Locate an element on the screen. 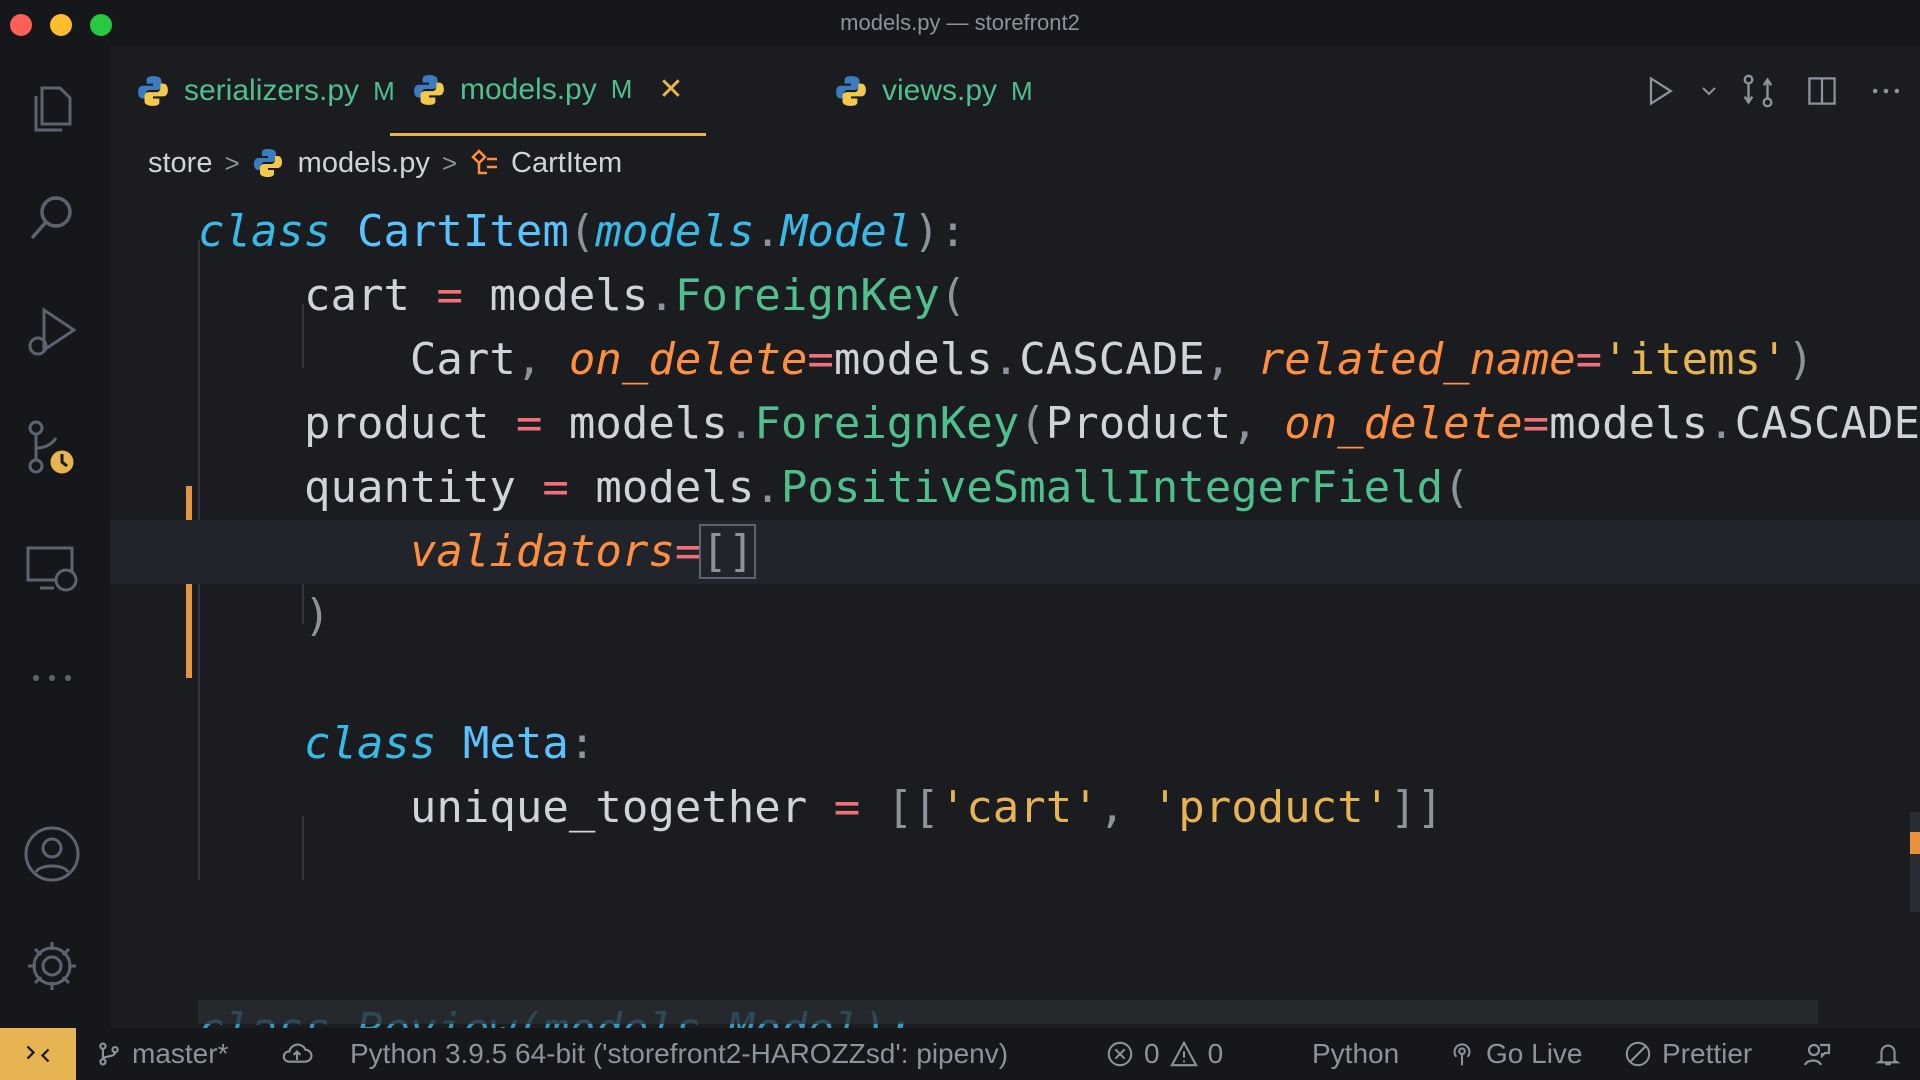 The image size is (1920, 1080). remote-icon is located at coordinates (38, 1054).